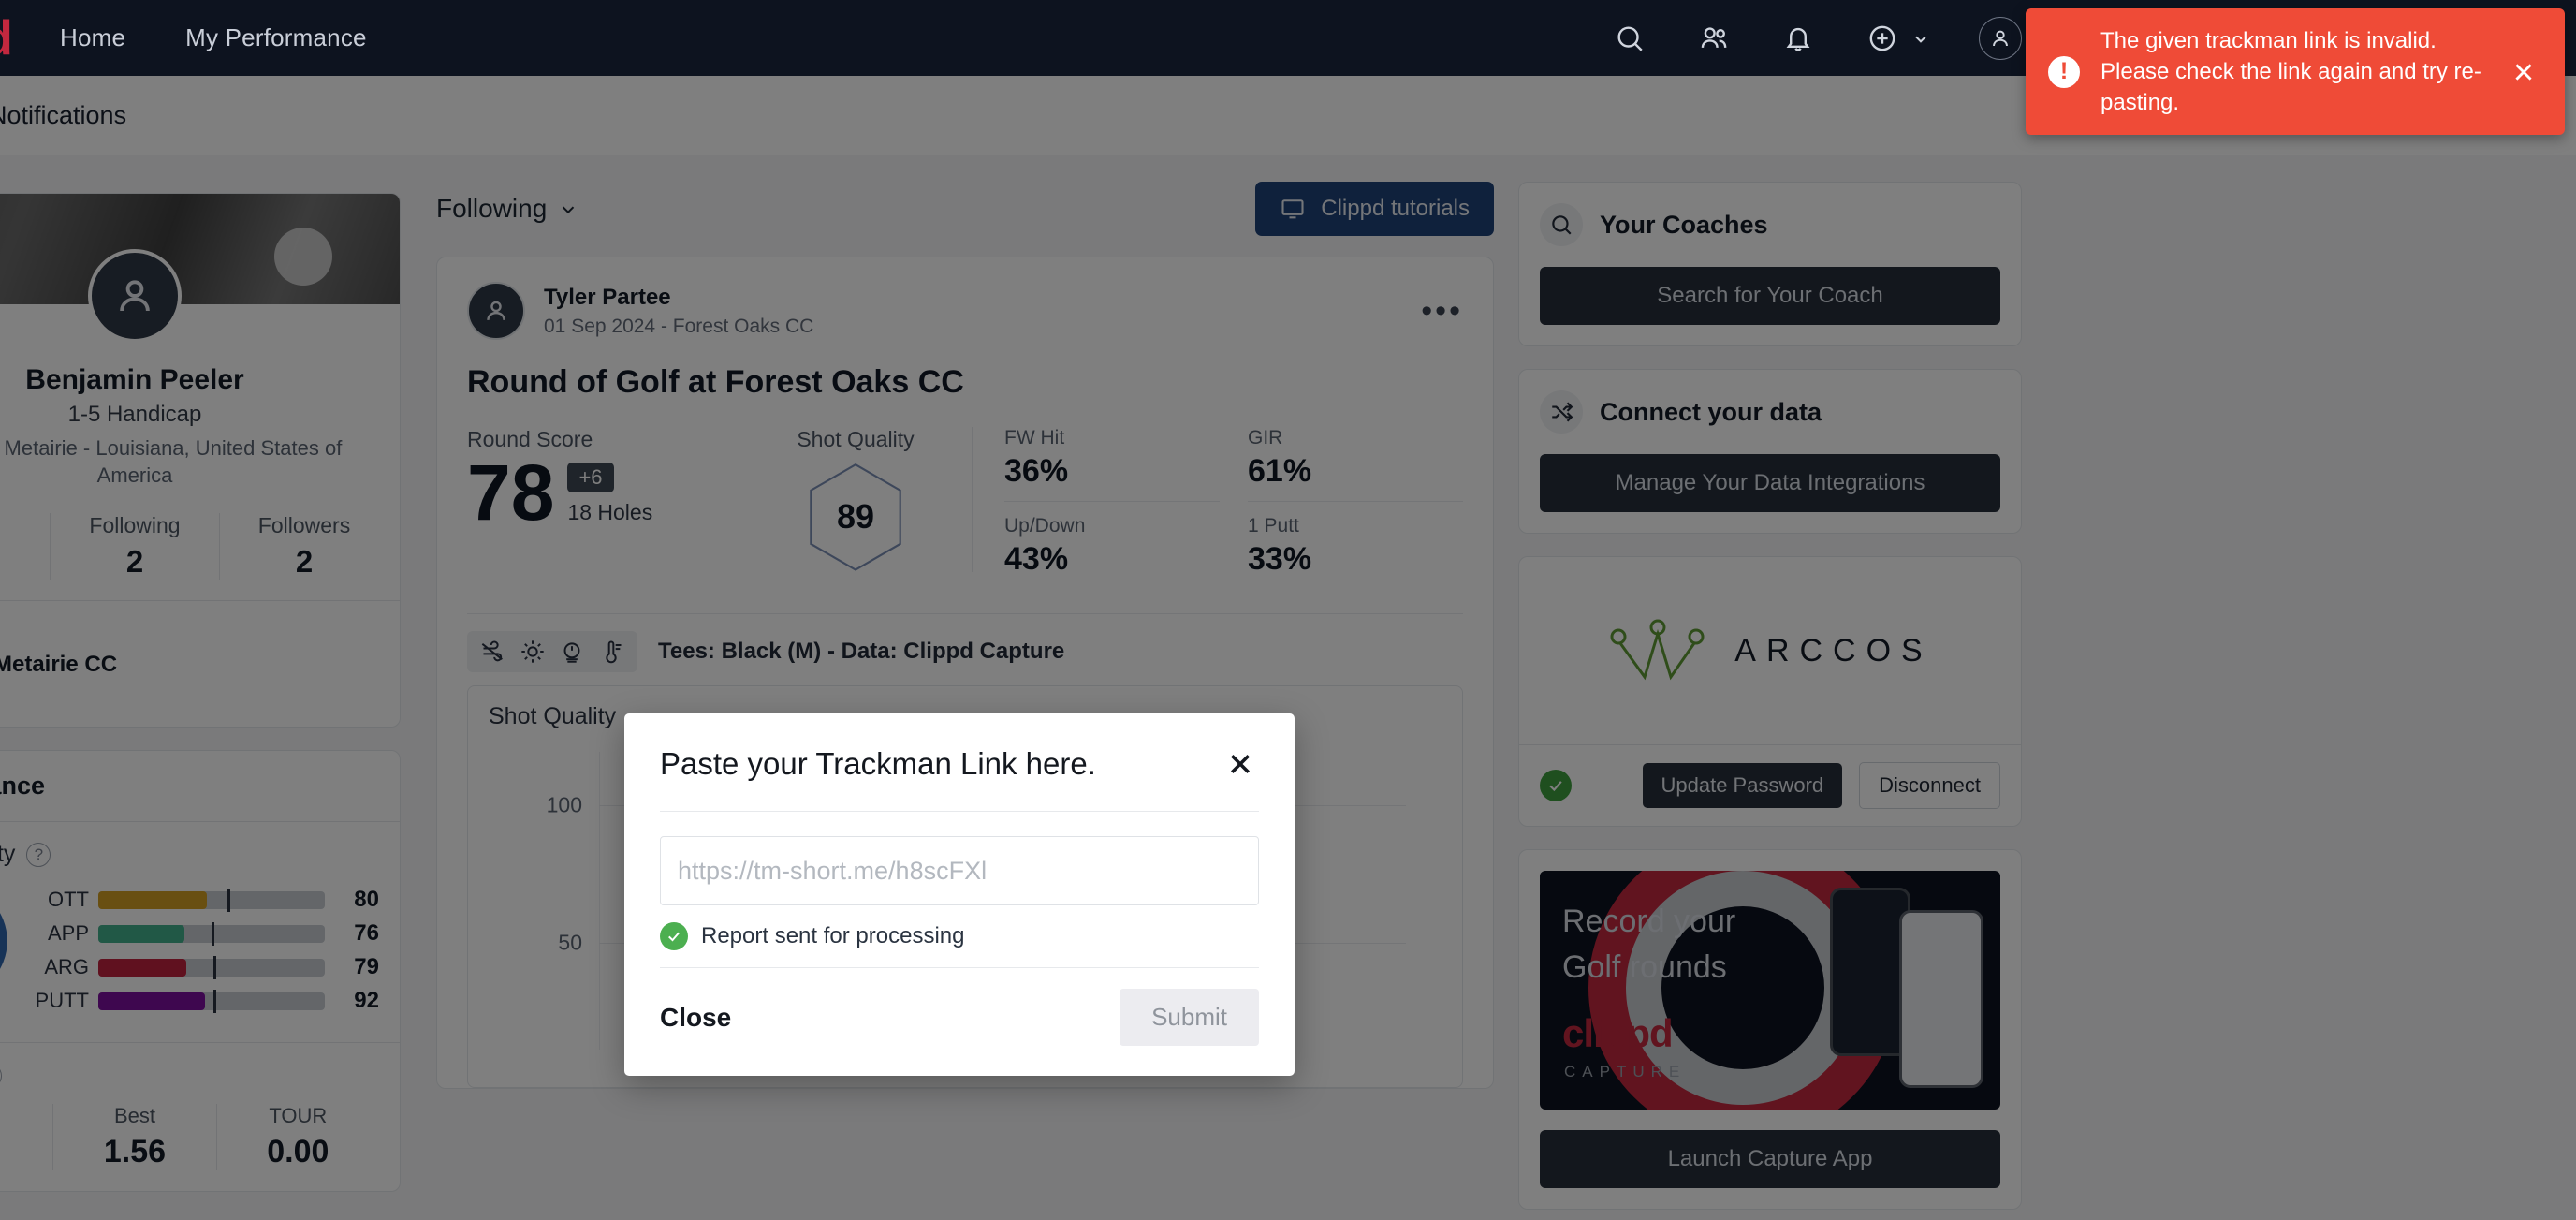 This screenshot has width=2576, height=1220. I want to click on create-menu, so click(1897, 38).